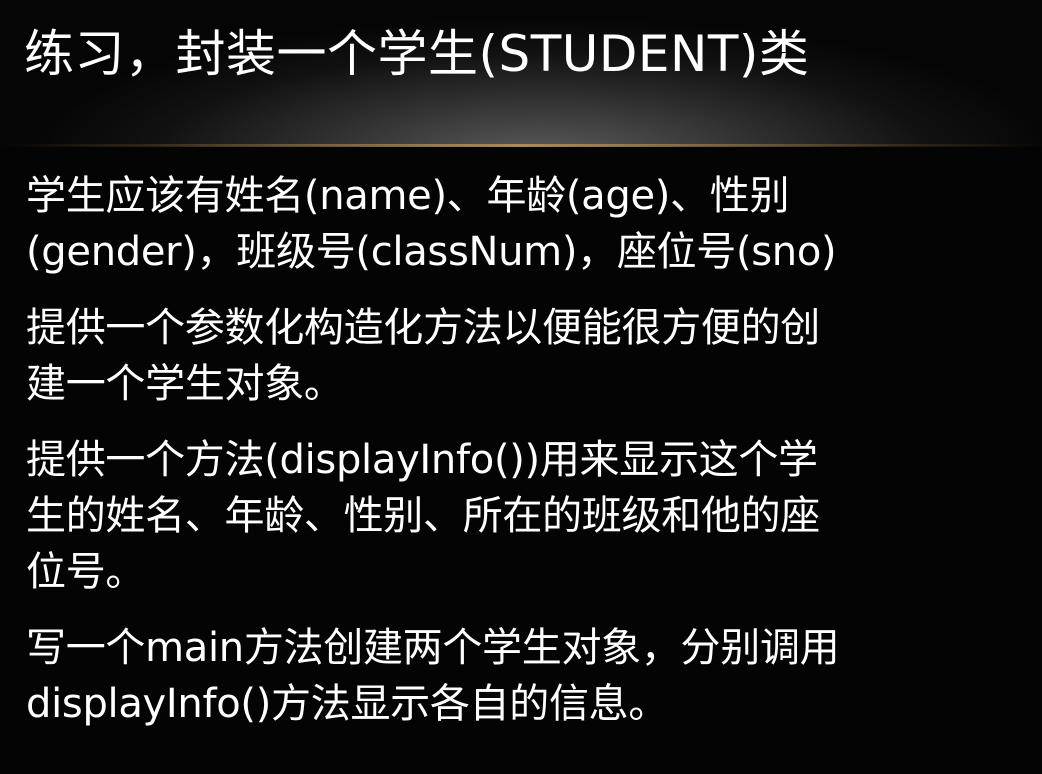  I want to click on title-divider, so click(521, 145).